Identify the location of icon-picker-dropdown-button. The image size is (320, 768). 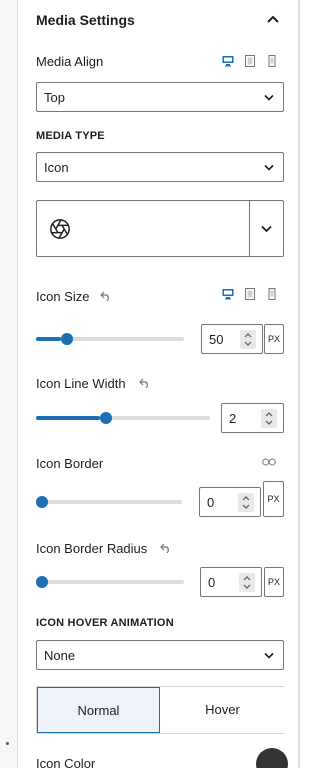
(266, 228).